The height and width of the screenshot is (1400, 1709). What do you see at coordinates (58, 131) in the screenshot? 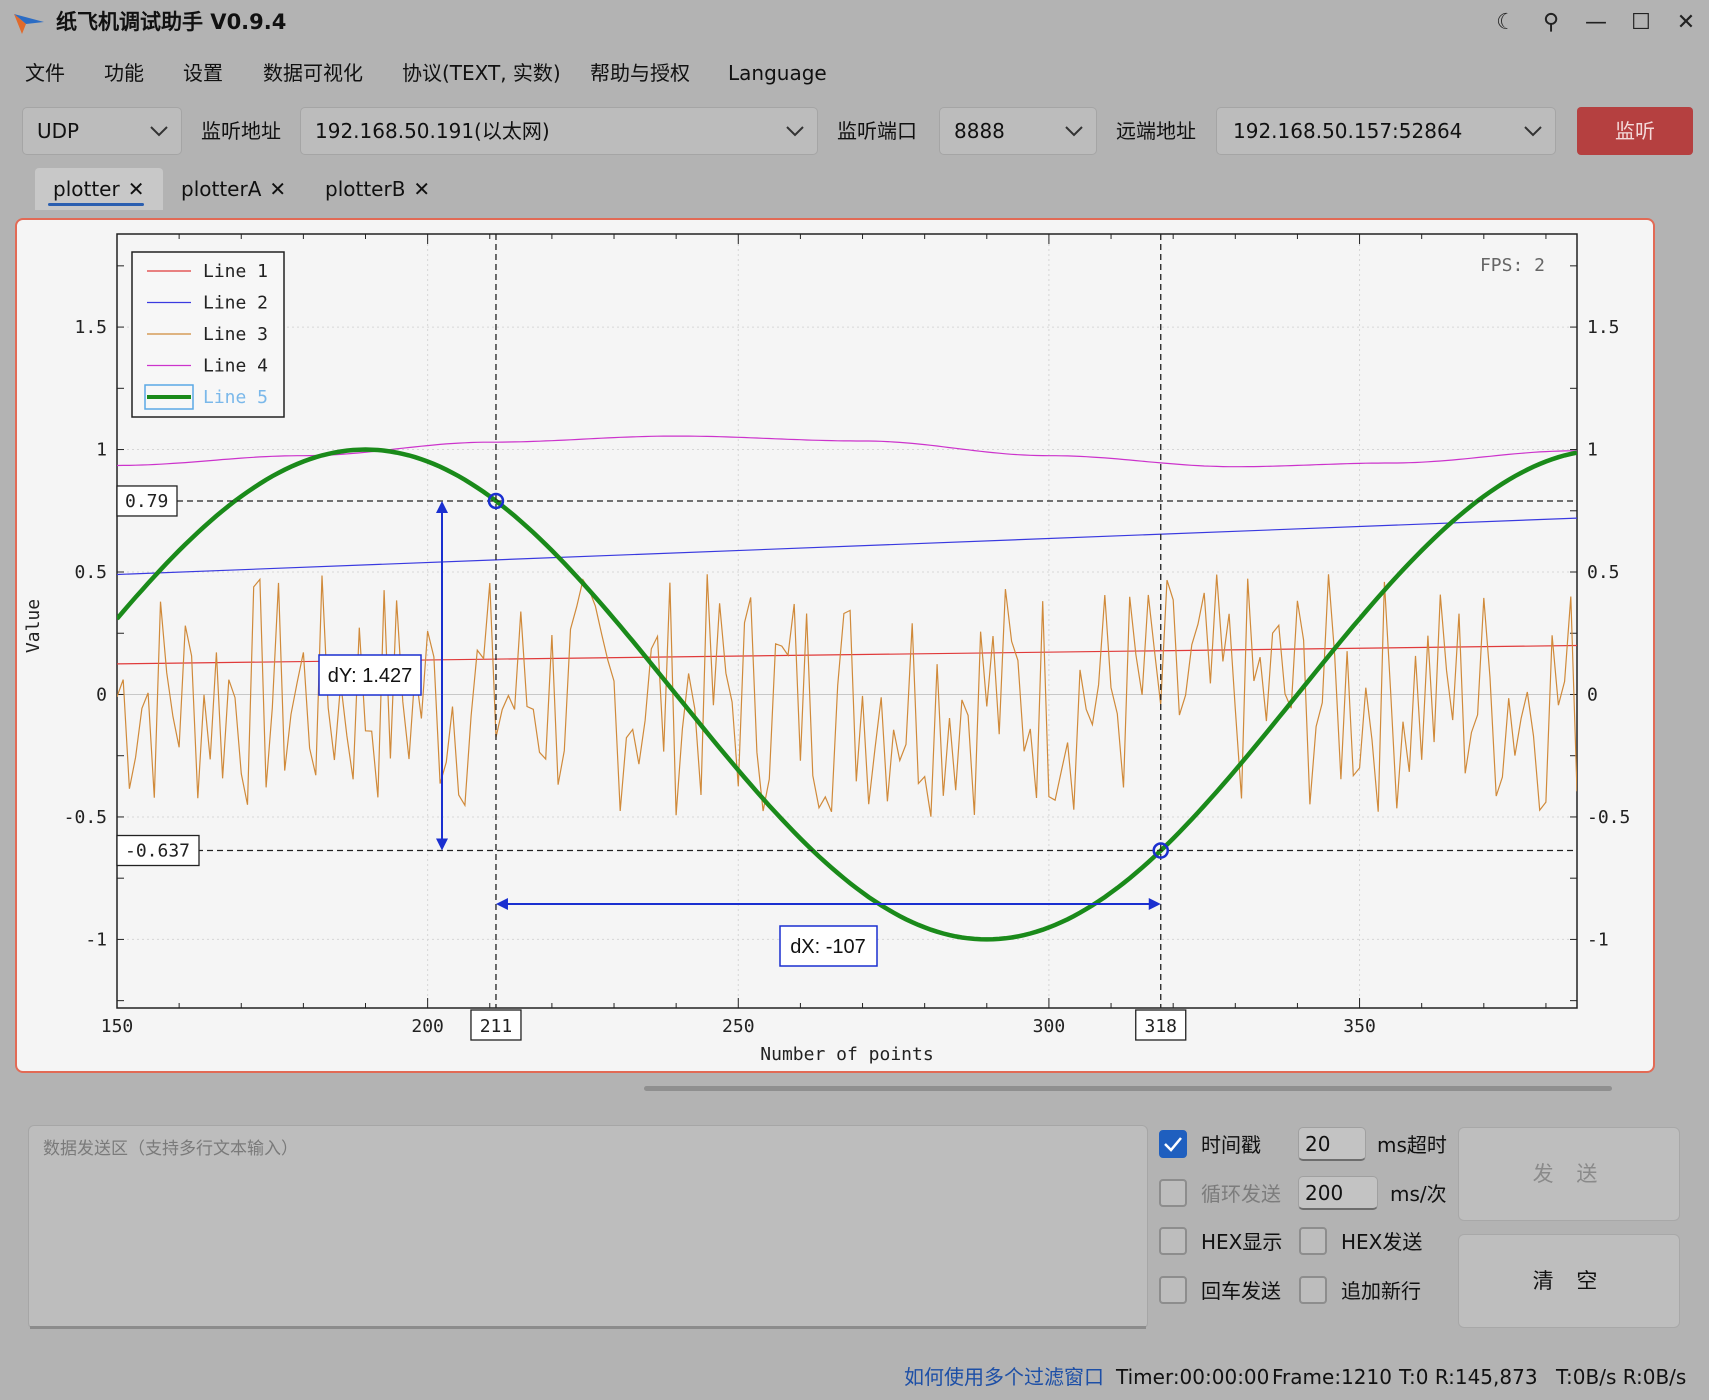
I see `protocol-value: UDP` at bounding box center [58, 131].